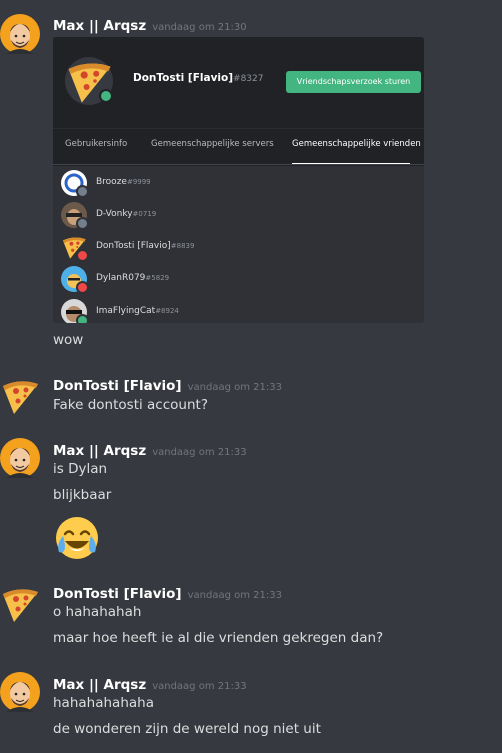 The width and height of the screenshot is (502, 753). What do you see at coordinates (157, 278) in the screenshot?
I see `friend-discriminator: #5829` at bounding box center [157, 278].